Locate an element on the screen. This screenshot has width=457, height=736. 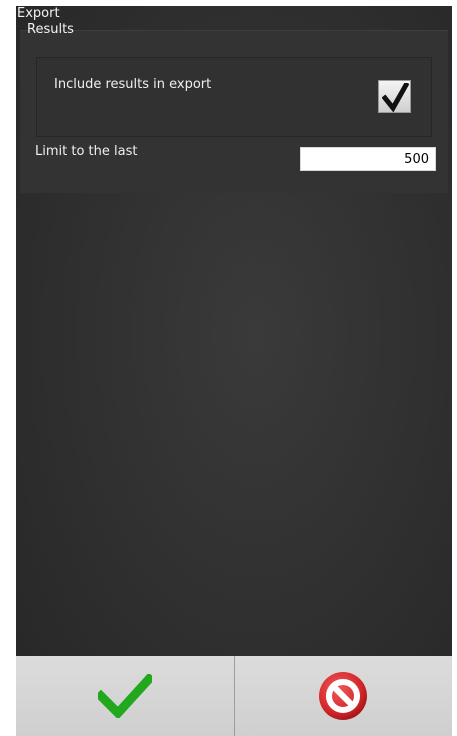
window-title: Export is located at coordinates (38, 13).